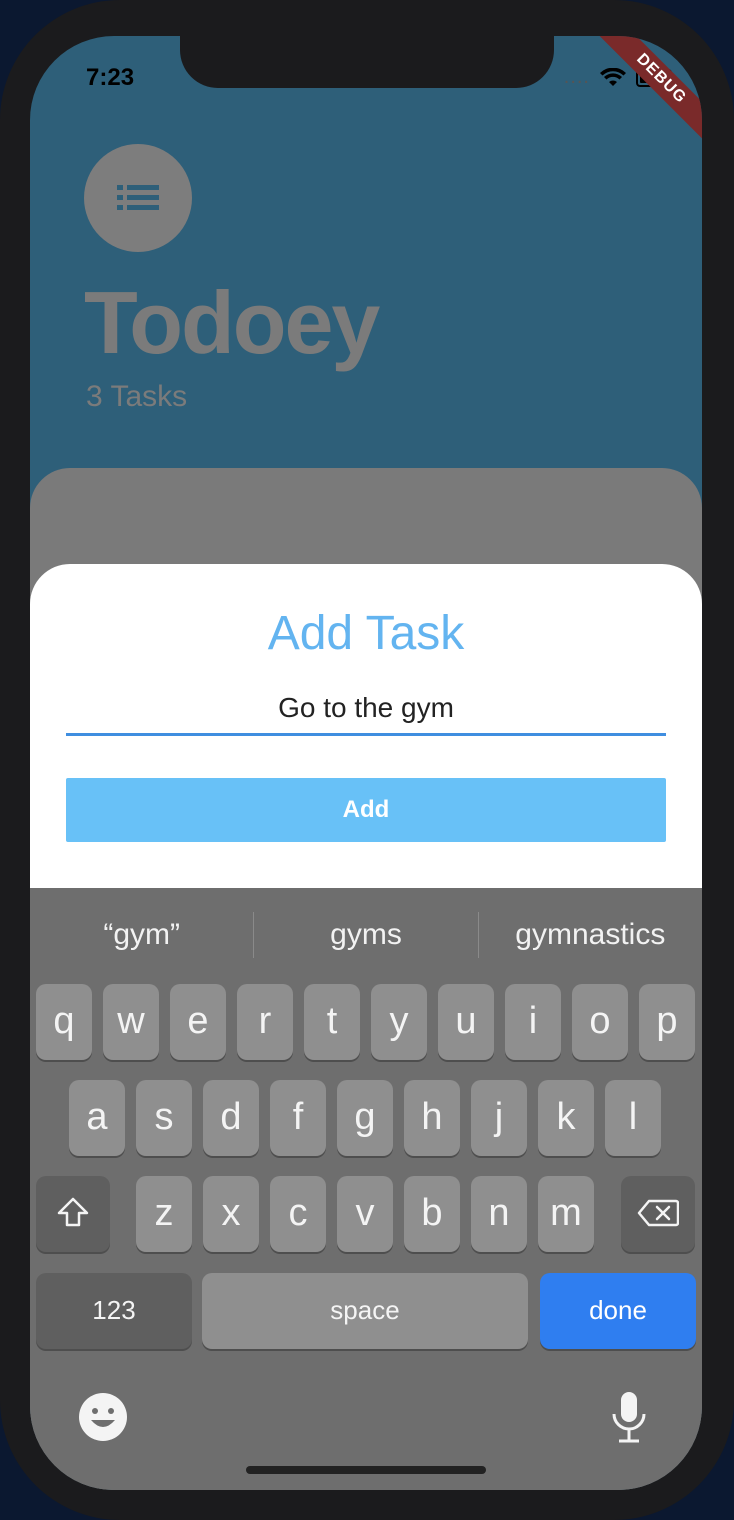 This screenshot has width=734, height=1520. What do you see at coordinates (499, 1118) in the screenshot?
I see `key-j: j` at bounding box center [499, 1118].